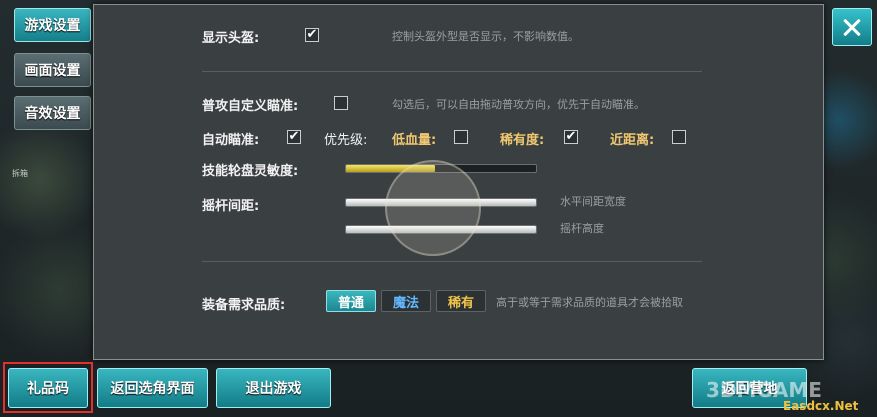 This screenshot has width=877, height=417. Describe the element at coordinates (231, 206) in the screenshot. I see `joystick-spacing-label: 摇杆间距:` at that location.